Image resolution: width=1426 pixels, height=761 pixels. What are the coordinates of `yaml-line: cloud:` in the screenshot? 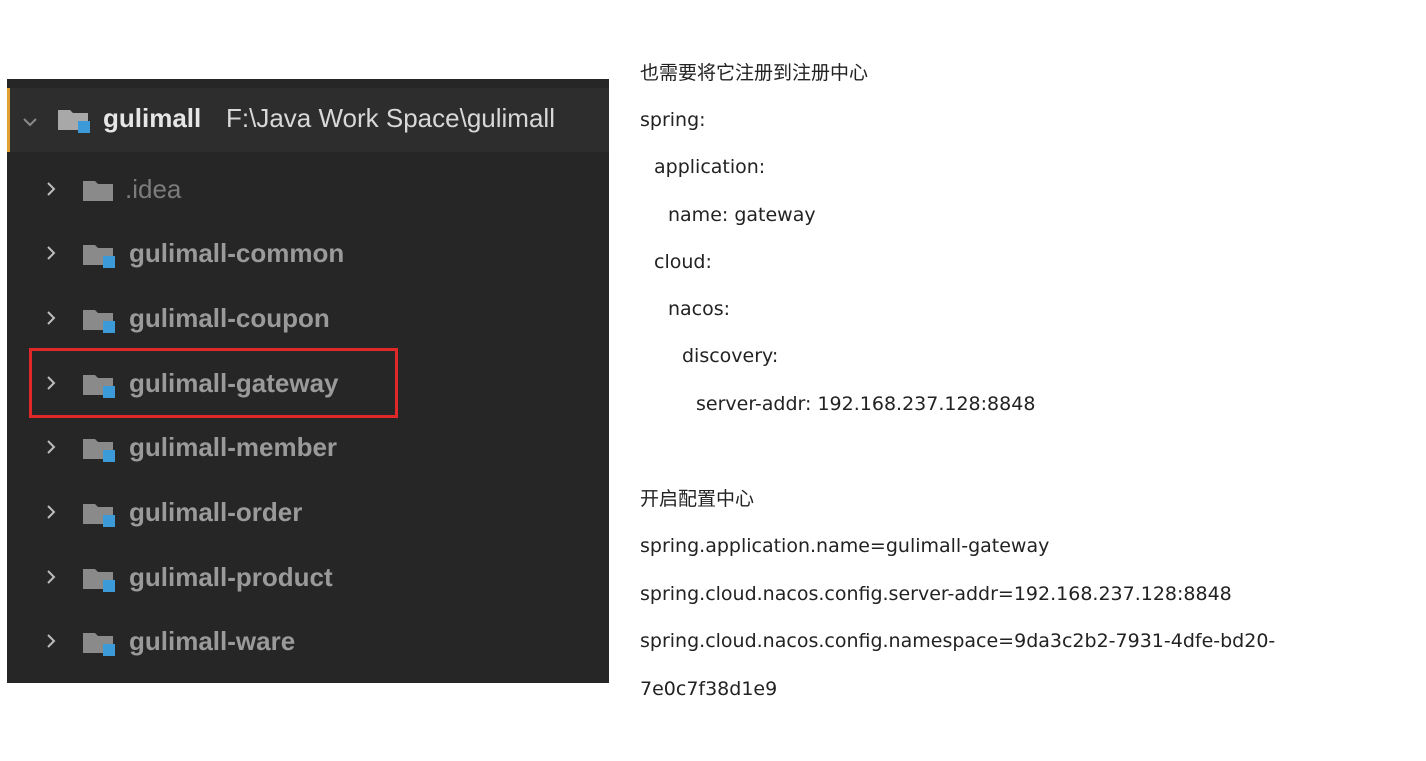 It's located at (683, 262).